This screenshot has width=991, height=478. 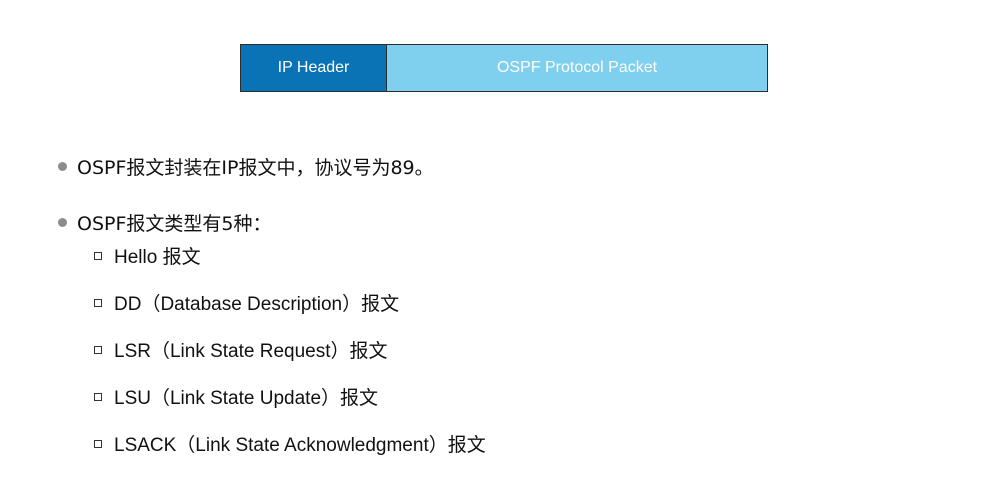 I want to click on packet-diagram: IP Header OSPF Protocol Packet, so click(x=504, y=68).